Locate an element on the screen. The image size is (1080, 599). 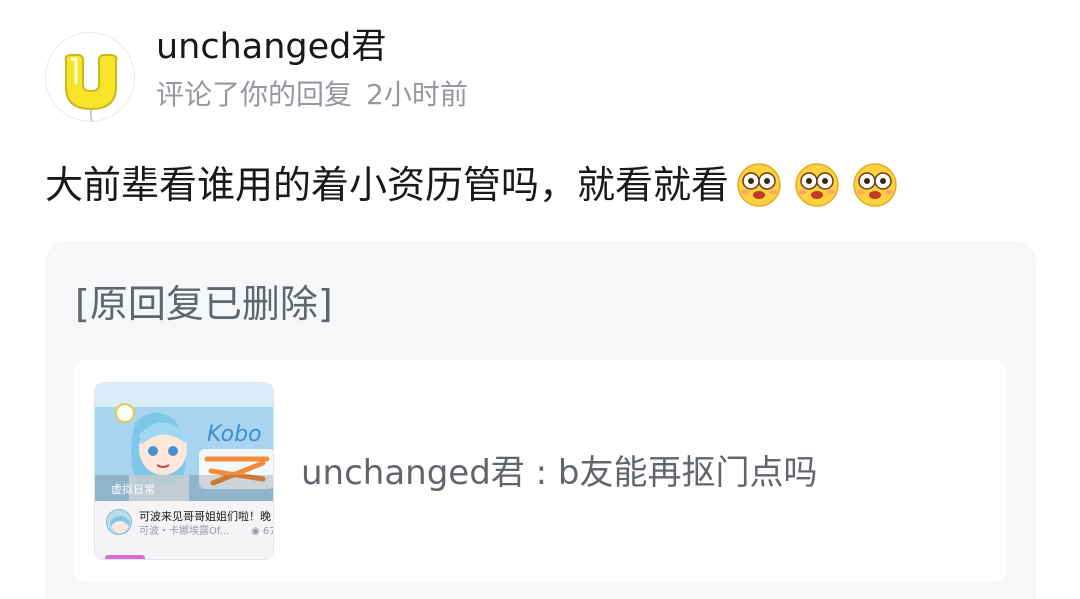
eye-icon: ◉ is located at coordinates (255, 531).